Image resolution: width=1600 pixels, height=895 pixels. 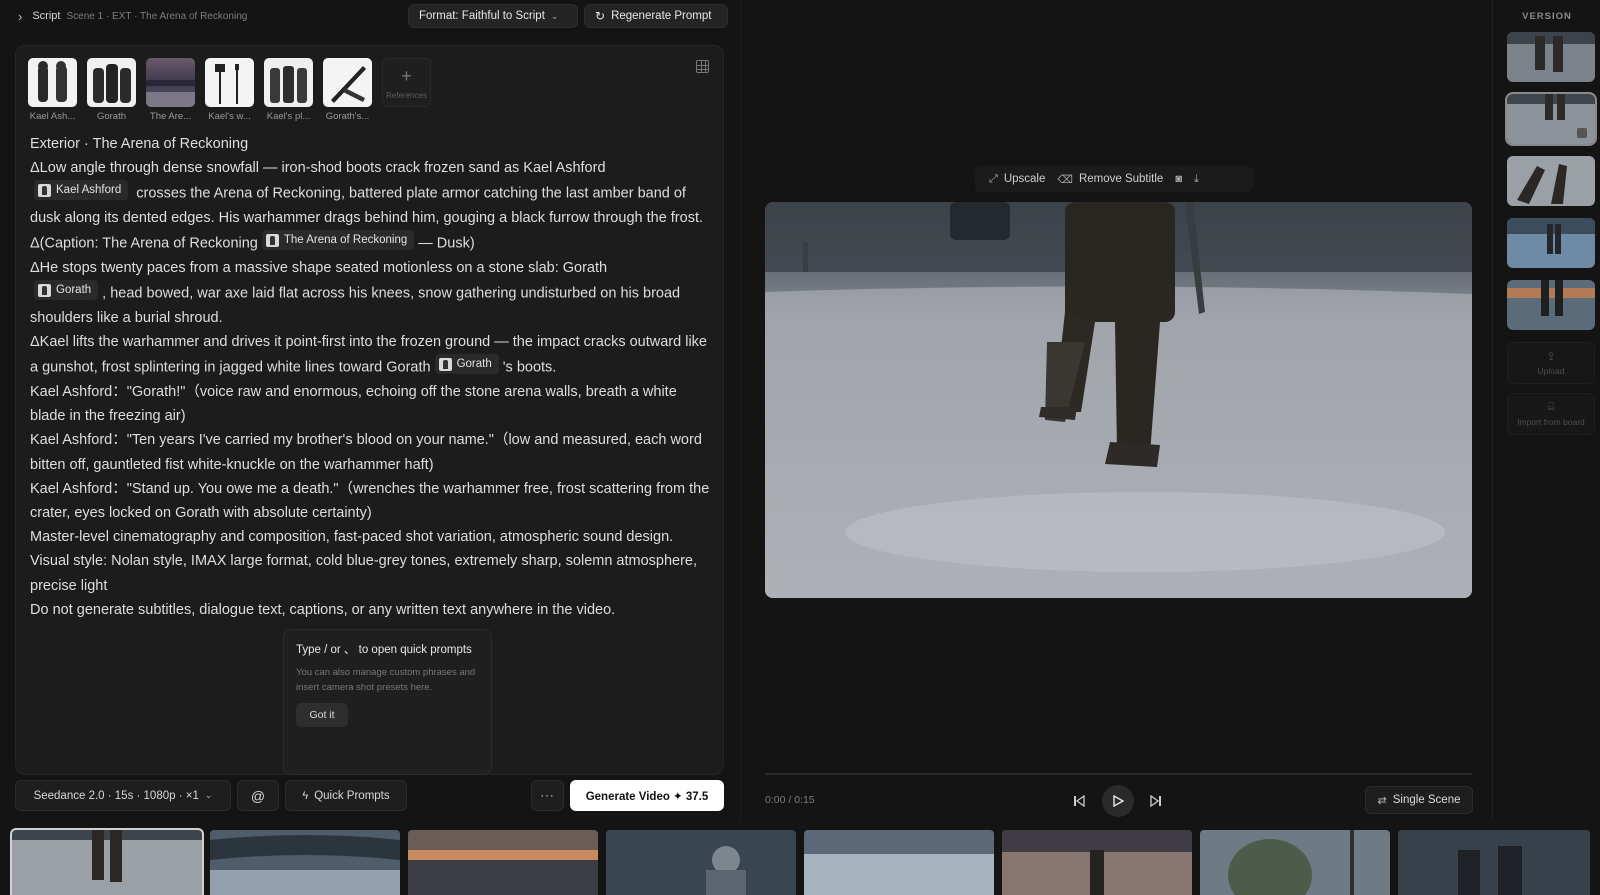 I want to click on at-icon: @, so click(x=258, y=795).